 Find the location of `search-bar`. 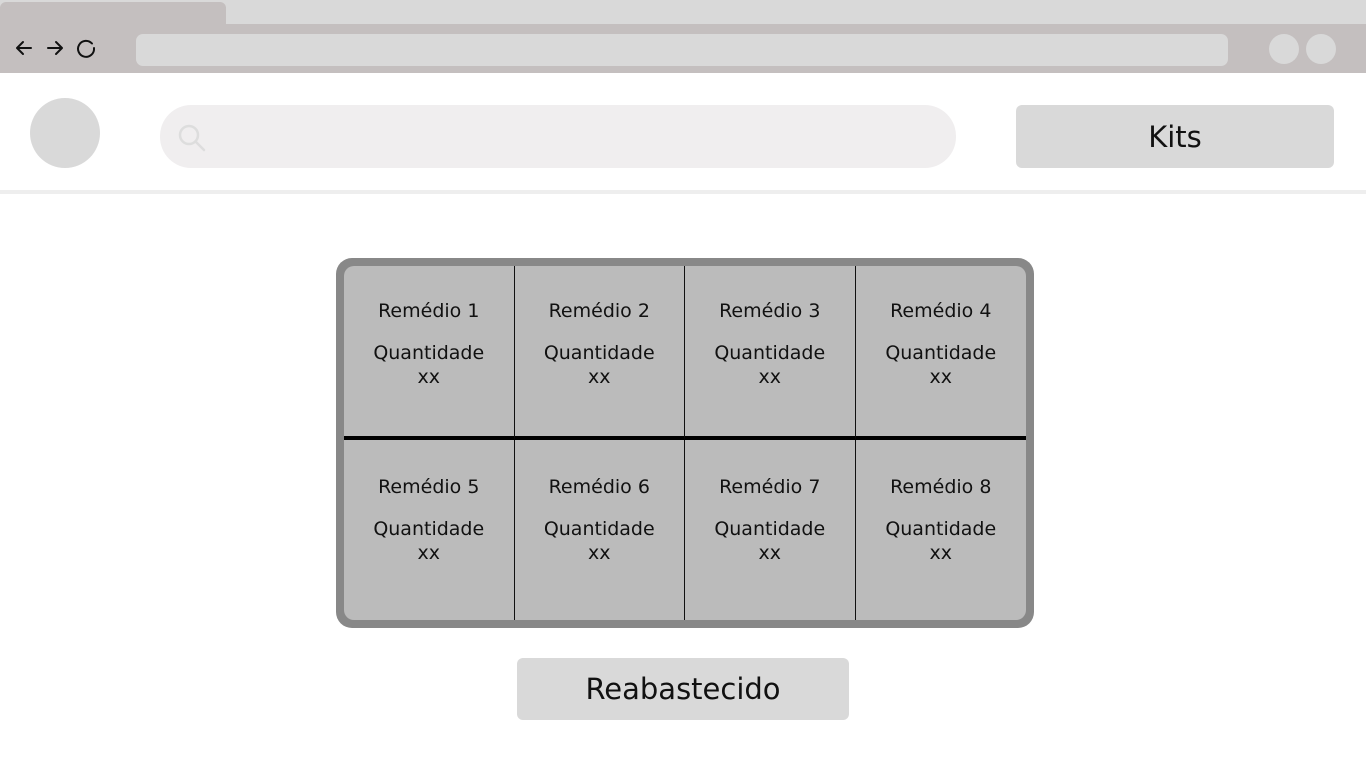

search-bar is located at coordinates (558, 136).